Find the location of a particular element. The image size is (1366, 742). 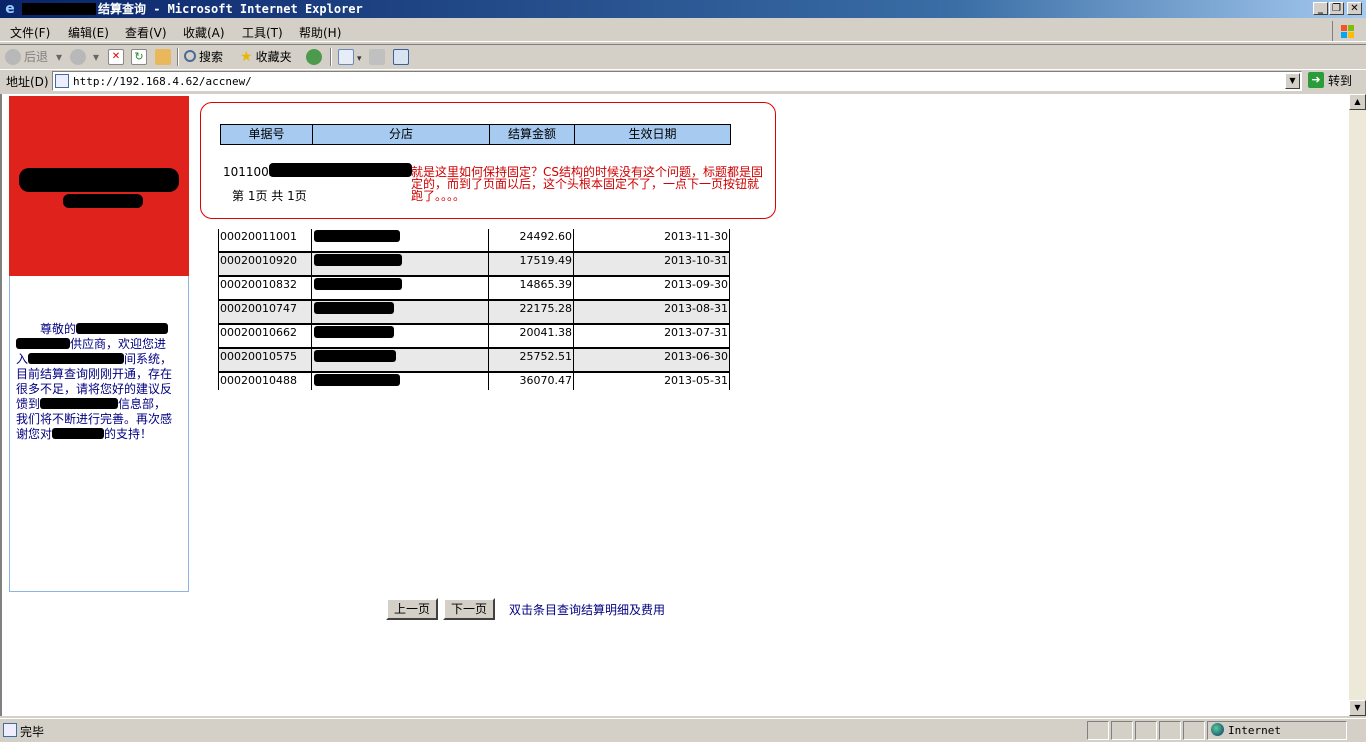

logo-banner is located at coordinates (99, 186).